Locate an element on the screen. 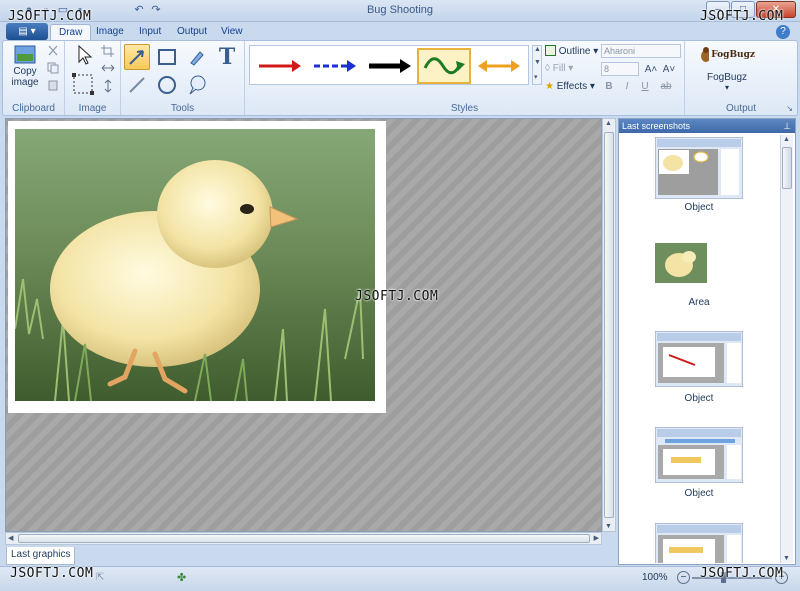 This screenshot has width=800, height=591. scroll-right-icon: ▶ is located at coordinates (596, 538).